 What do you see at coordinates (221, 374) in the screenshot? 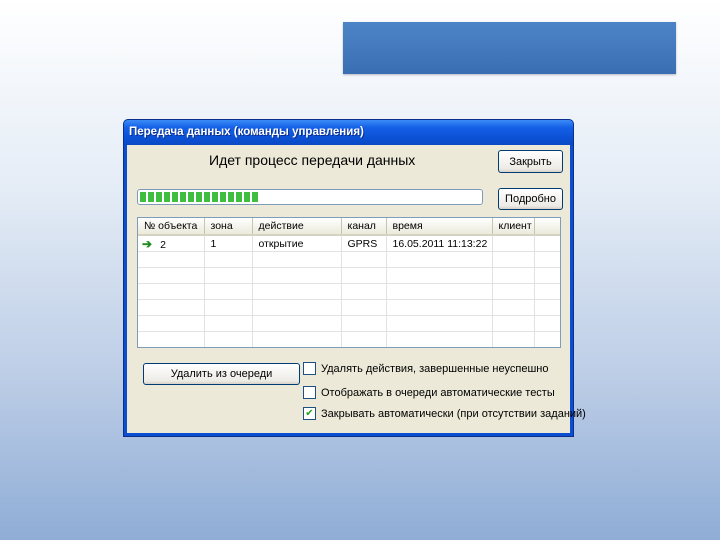
I see `remove-from-queue-button: Удалить из очереди` at bounding box center [221, 374].